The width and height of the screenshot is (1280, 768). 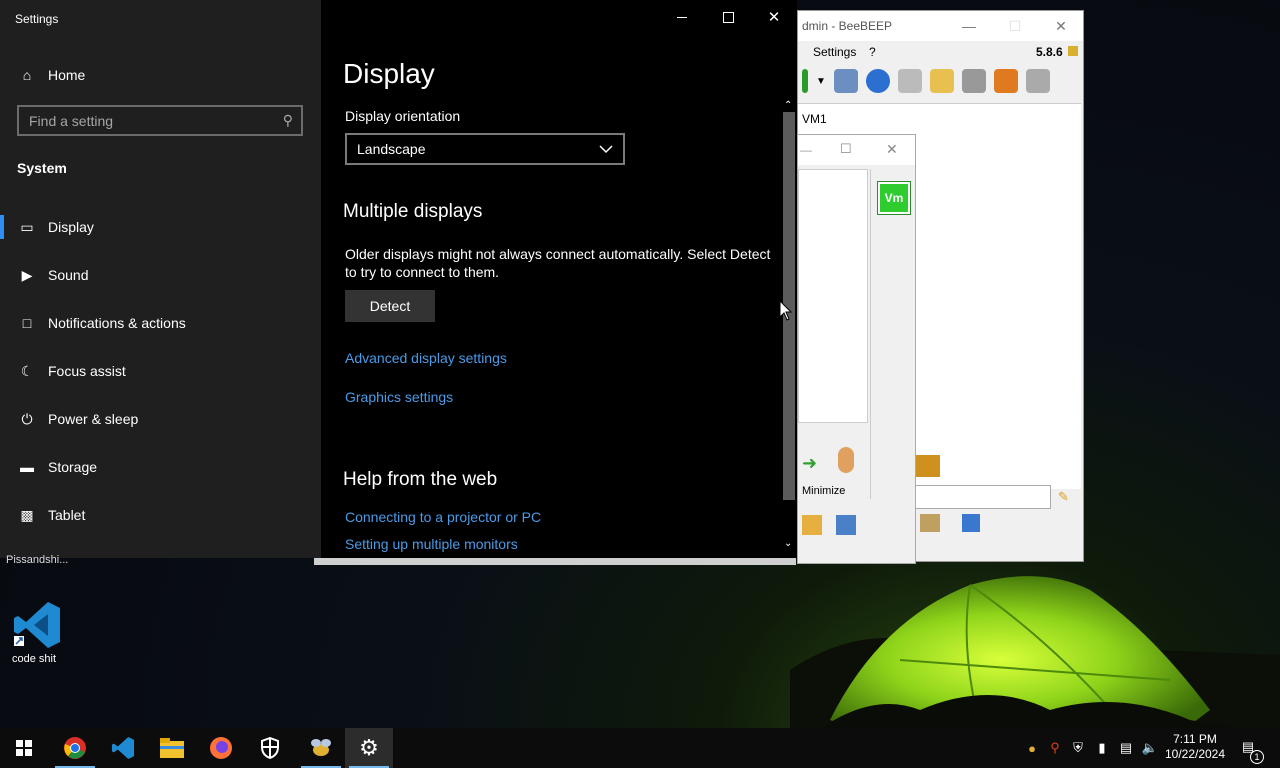 I want to click on windows-icon, so click(x=24, y=748).